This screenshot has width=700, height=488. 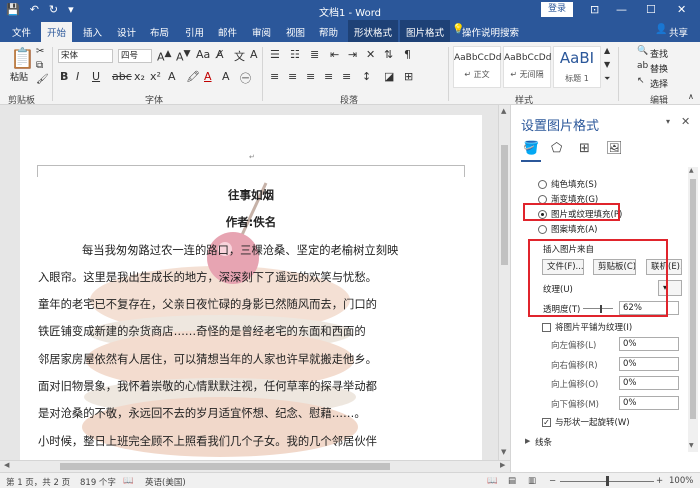 I want to click on scroll-up-icon: ▲, so click(x=503, y=111).